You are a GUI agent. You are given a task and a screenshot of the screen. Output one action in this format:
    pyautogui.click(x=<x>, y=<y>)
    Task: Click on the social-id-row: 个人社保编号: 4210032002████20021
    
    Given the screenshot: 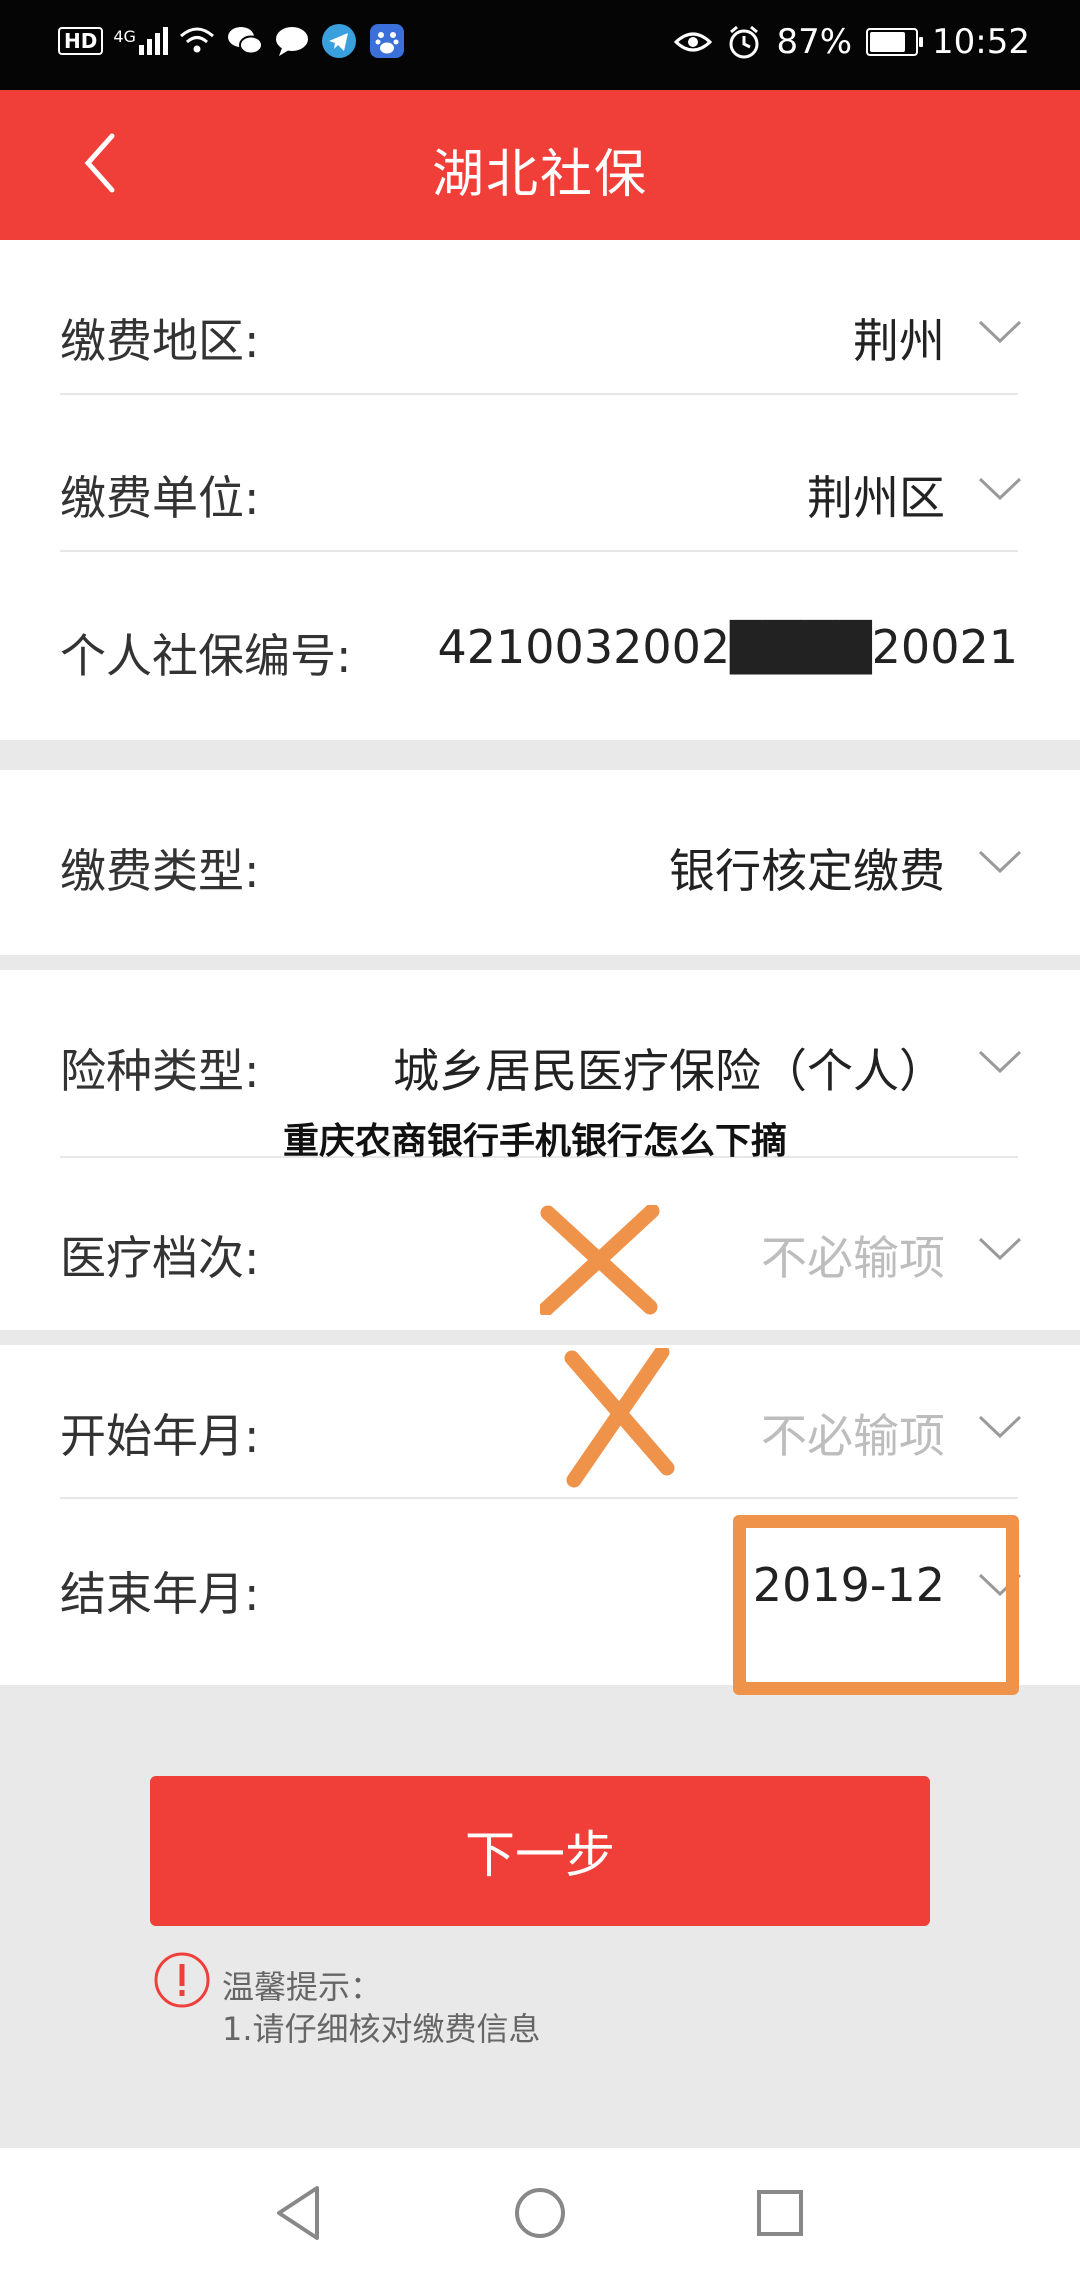 What is the action you would take?
    pyautogui.click(x=540, y=647)
    